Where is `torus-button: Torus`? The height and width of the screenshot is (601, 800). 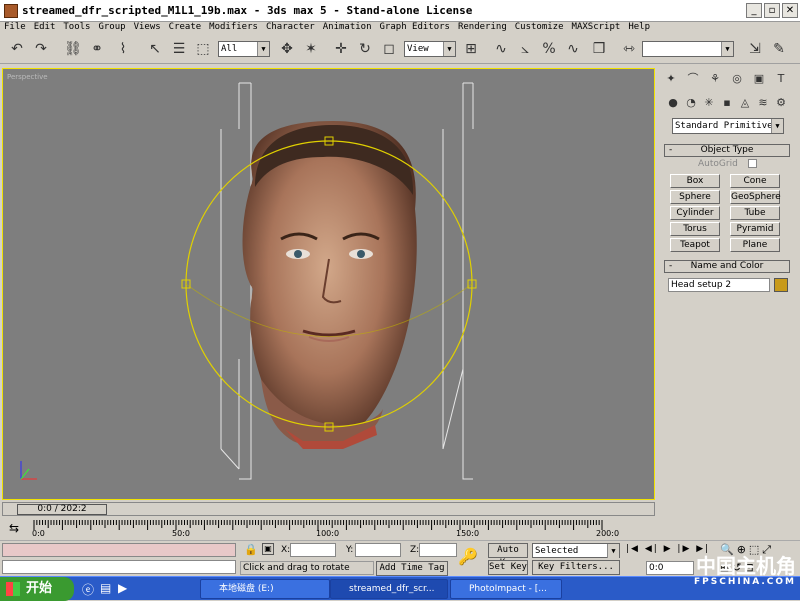 torus-button: Torus is located at coordinates (695, 229).